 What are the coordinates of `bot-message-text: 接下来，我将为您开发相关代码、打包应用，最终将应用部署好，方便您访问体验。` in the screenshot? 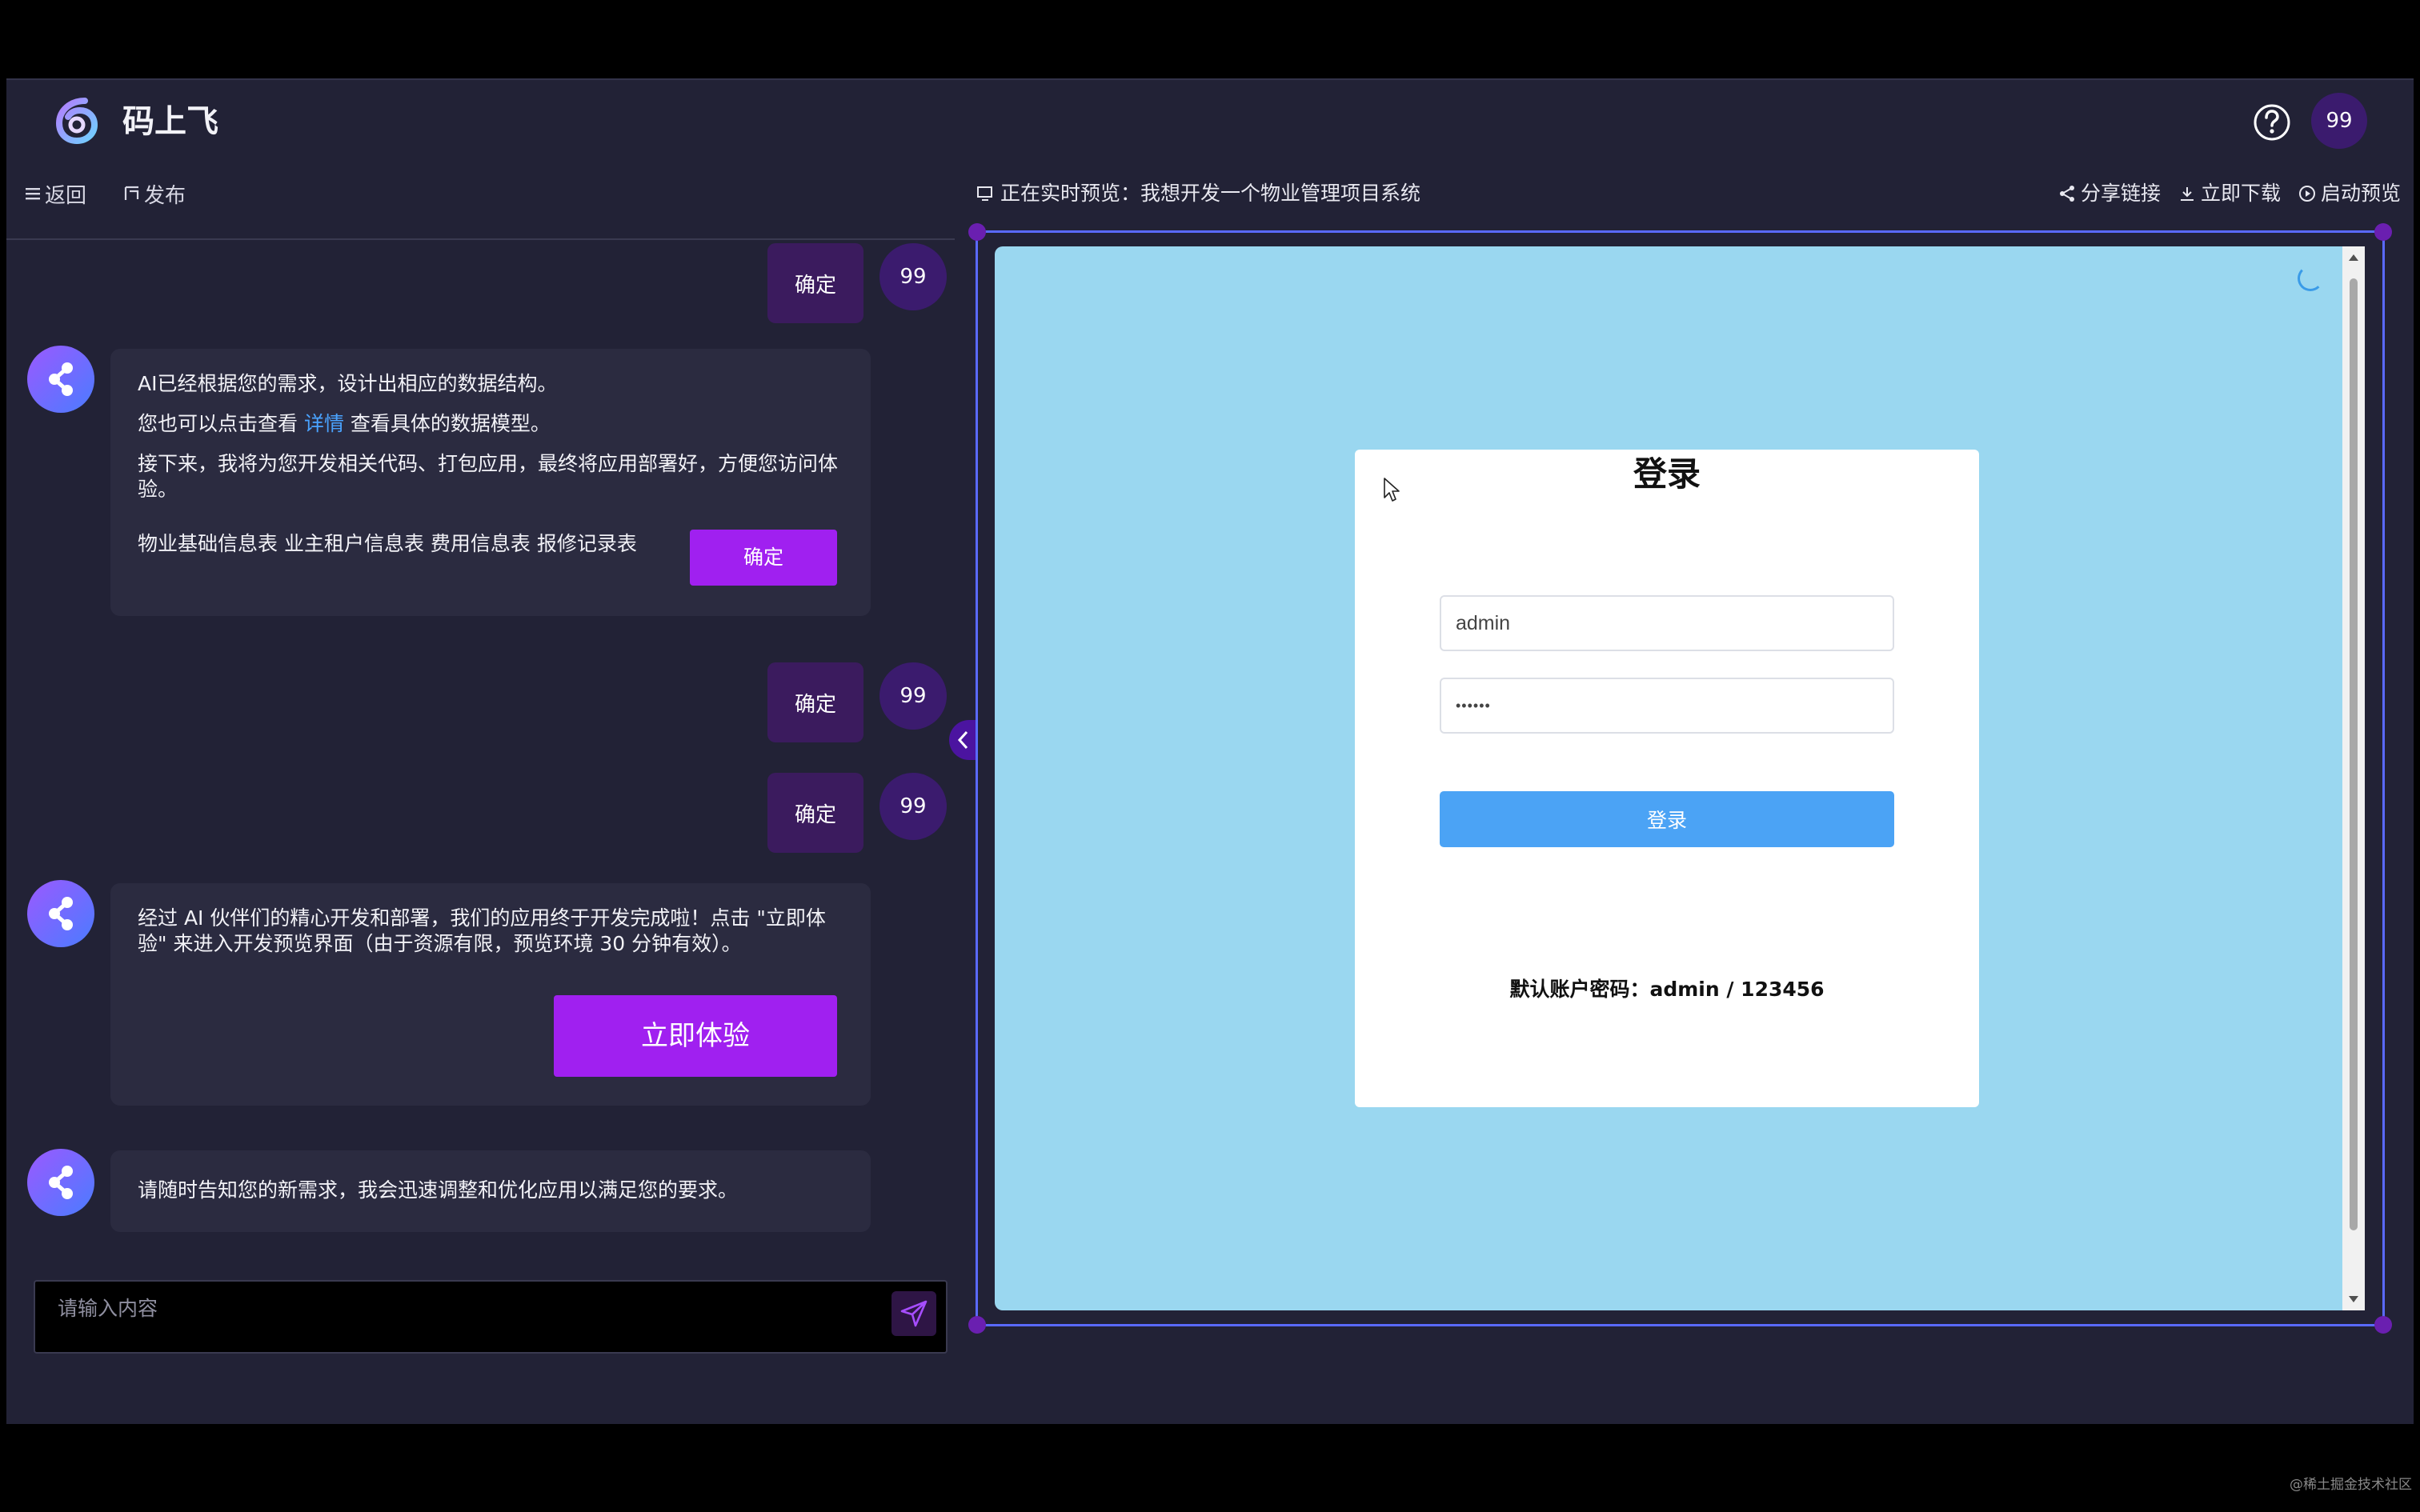 It's located at (488, 476).